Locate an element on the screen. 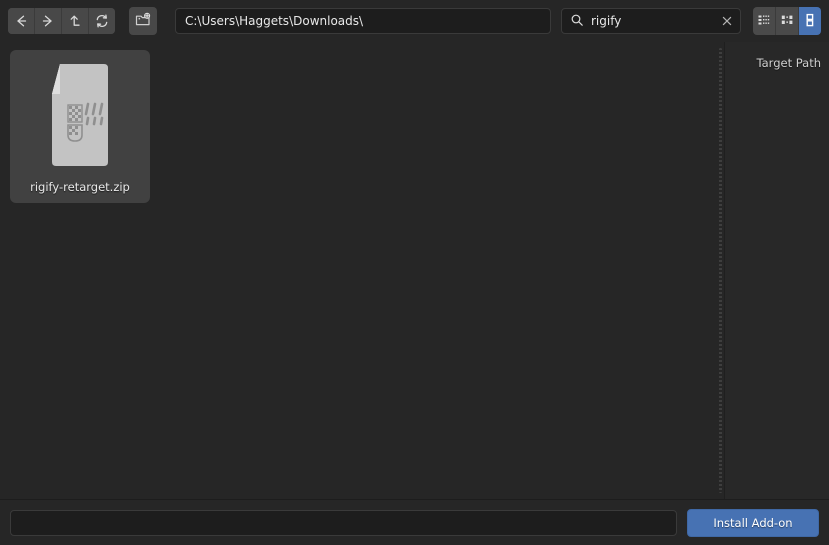 The width and height of the screenshot is (829, 545). arrow-right-icon is located at coordinates (48, 21).